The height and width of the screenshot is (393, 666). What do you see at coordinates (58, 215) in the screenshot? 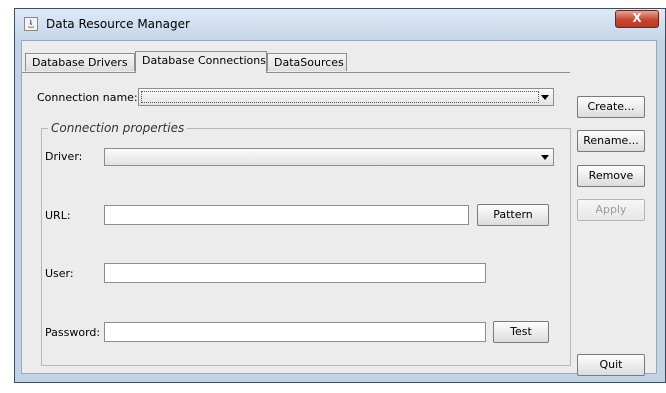
I see `url-label: URL:` at bounding box center [58, 215].